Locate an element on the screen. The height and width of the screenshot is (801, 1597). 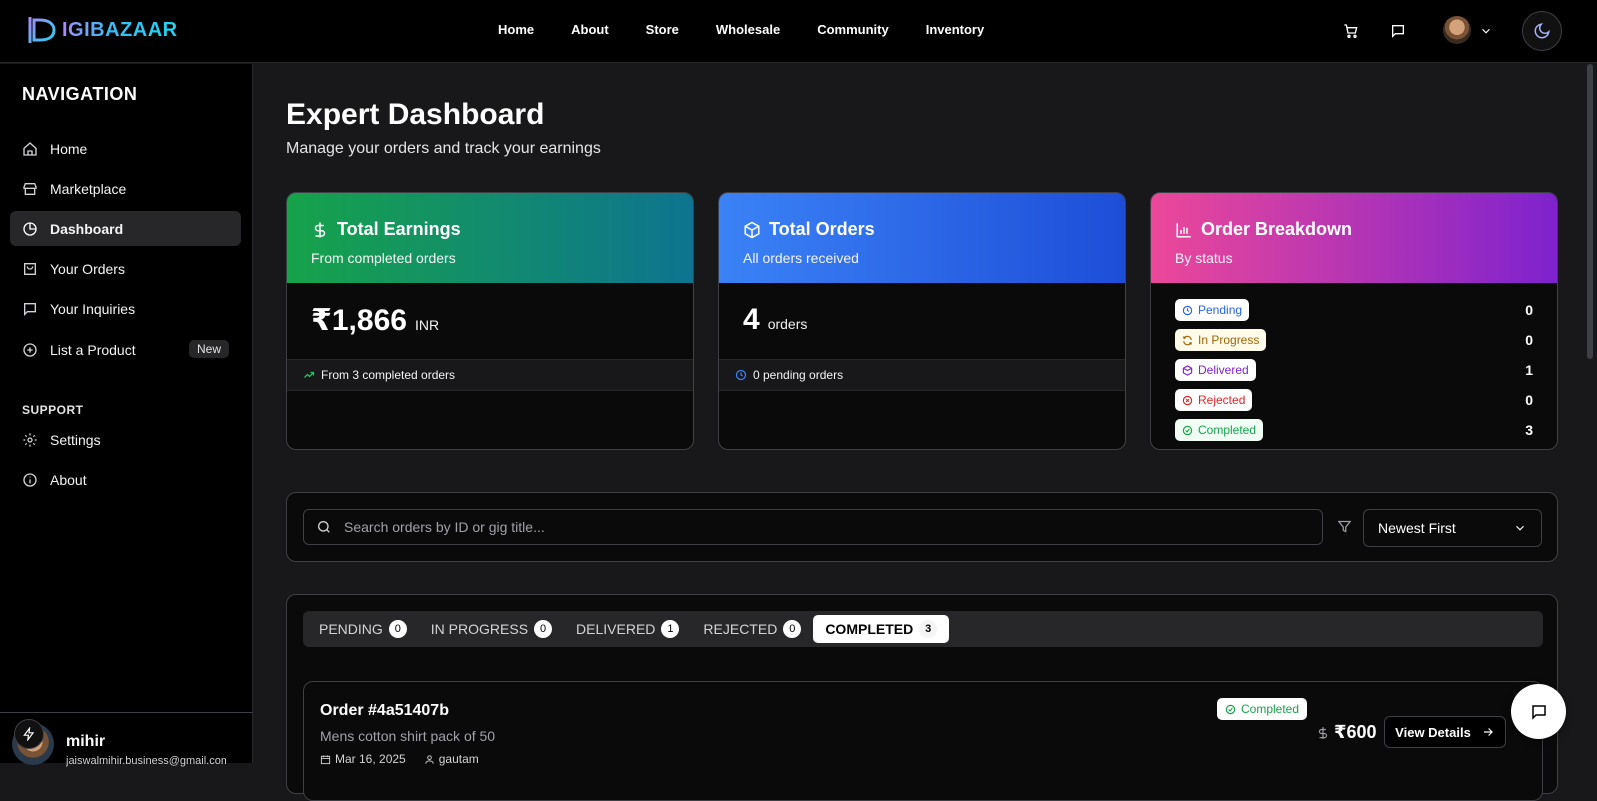
scroll-thumb is located at coordinates (1590, 211).